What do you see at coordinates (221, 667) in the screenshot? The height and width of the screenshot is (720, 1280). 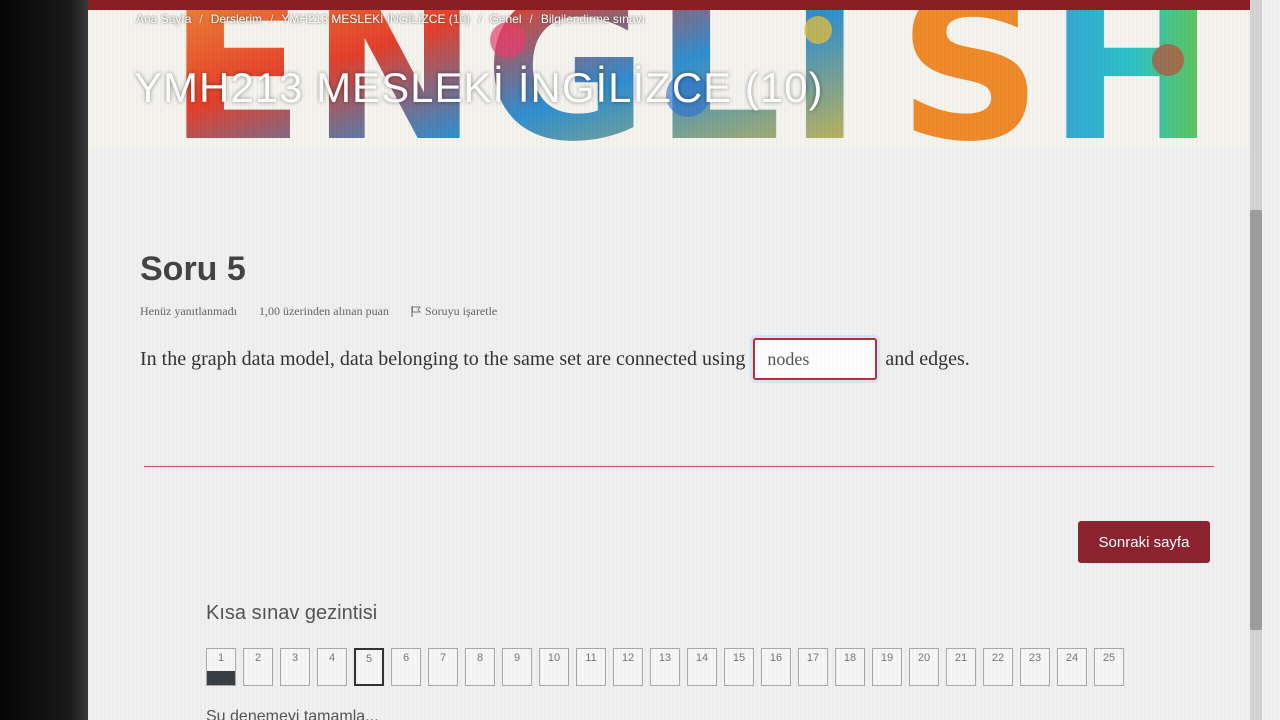 I see `quiz-nav-button-1: 1` at bounding box center [221, 667].